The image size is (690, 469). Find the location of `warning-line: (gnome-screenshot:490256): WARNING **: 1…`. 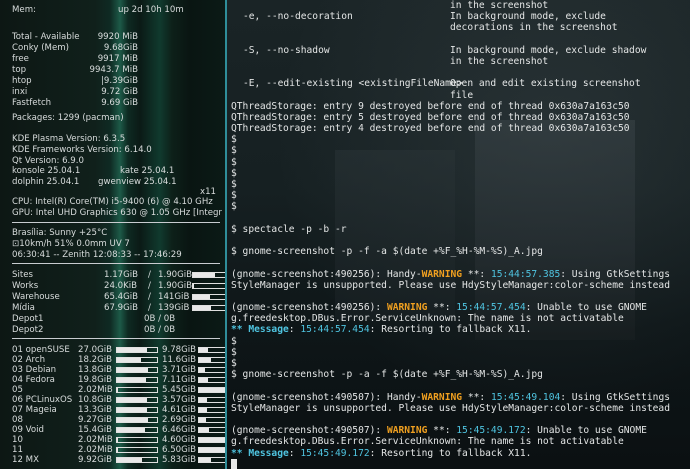

warning-line: (gnome-screenshot:490256): WARNING **: 1… is located at coordinates (439, 308).